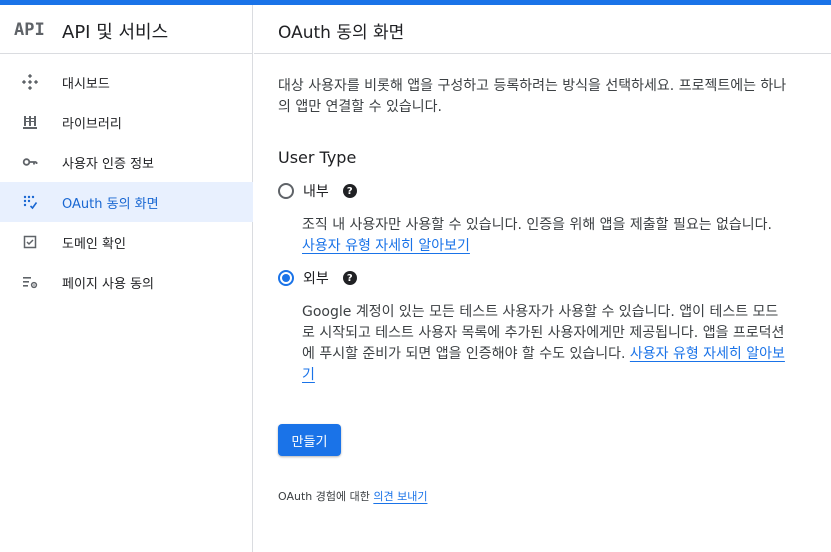 This screenshot has height=552, width=831. Describe the element at coordinates (386, 246) in the screenshot. I see `internal-learn-more-link: 사용자 유형 자세히 알아보기` at that location.